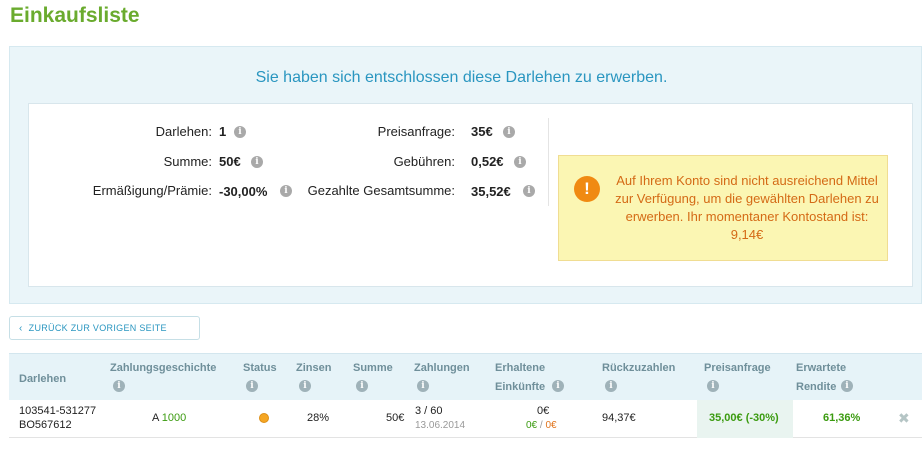  What do you see at coordinates (482, 131) in the screenshot?
I see `stat-value-preisanfrage: 35€` at bounding box center [482, 131].